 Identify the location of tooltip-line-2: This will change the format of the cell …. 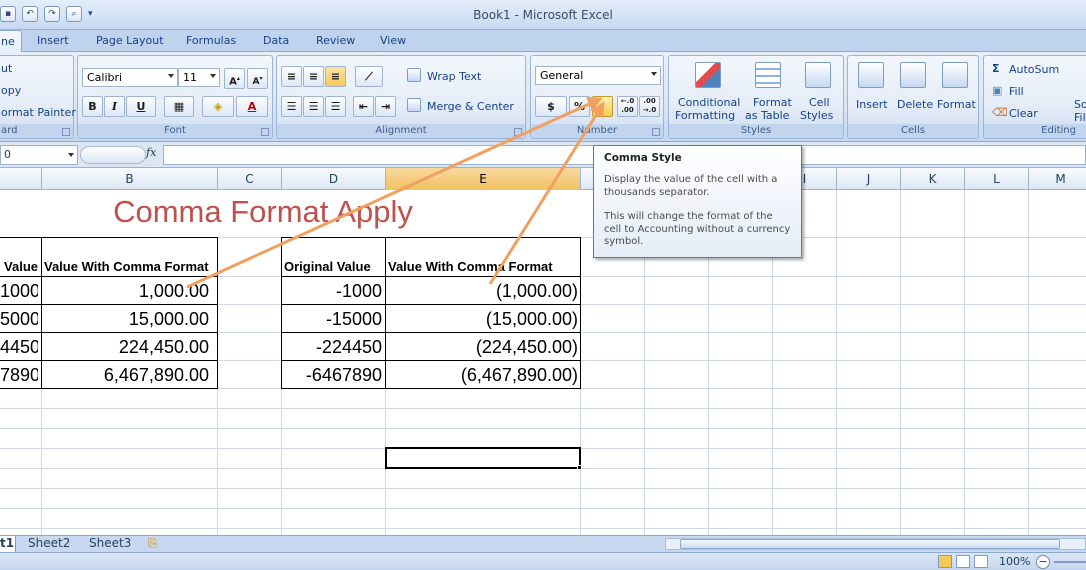
(697, 229).